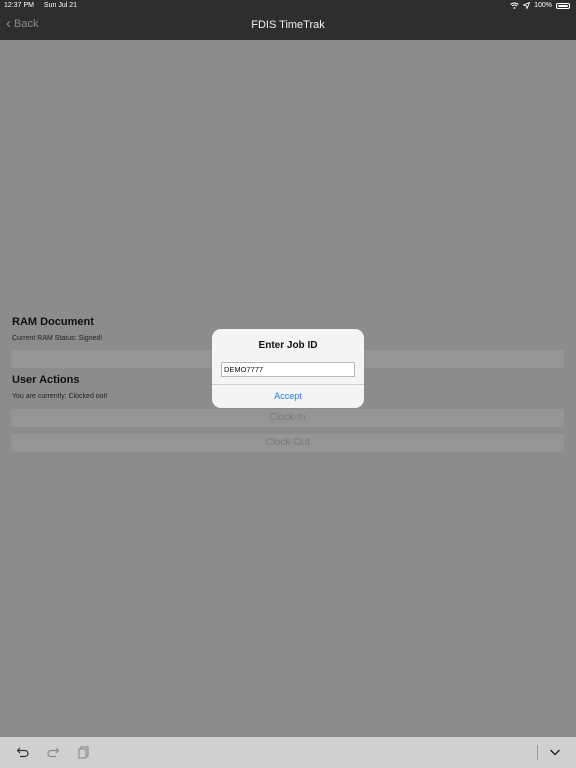 The image size is (576, 768). I want to click on location-icon, so click(527, 5).